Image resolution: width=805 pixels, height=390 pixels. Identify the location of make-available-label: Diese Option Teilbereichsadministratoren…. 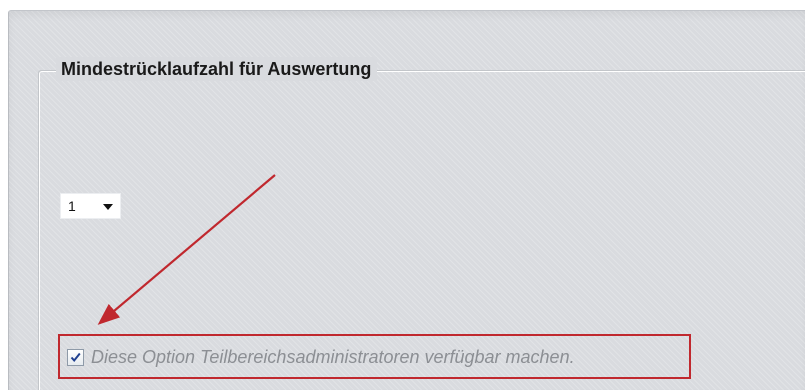
(333, 357).